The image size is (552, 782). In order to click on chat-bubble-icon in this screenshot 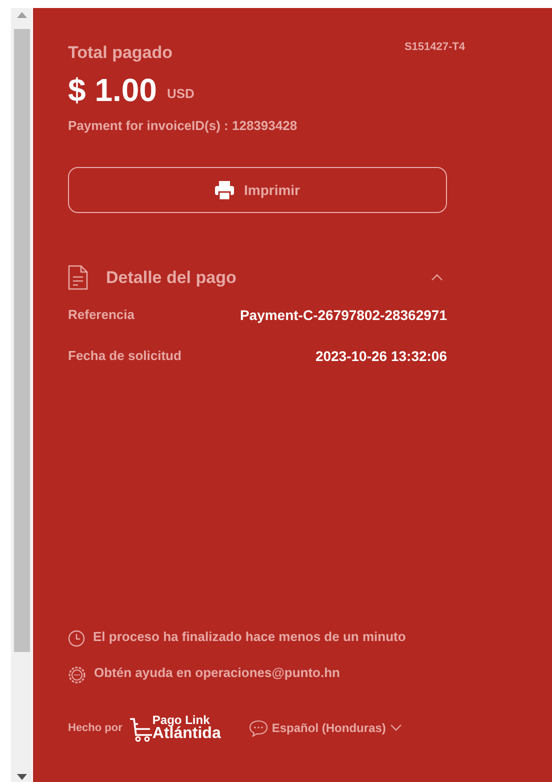, I will do `click(258, 728)`.